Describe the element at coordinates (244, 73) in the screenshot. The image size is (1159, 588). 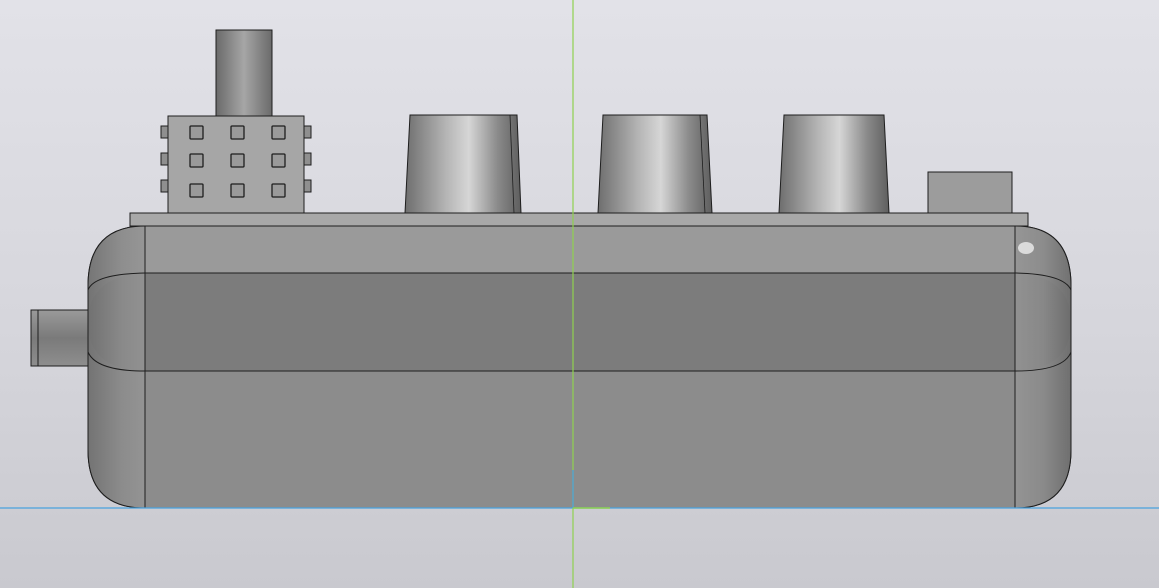
I see `vertical-shaft` at that location.